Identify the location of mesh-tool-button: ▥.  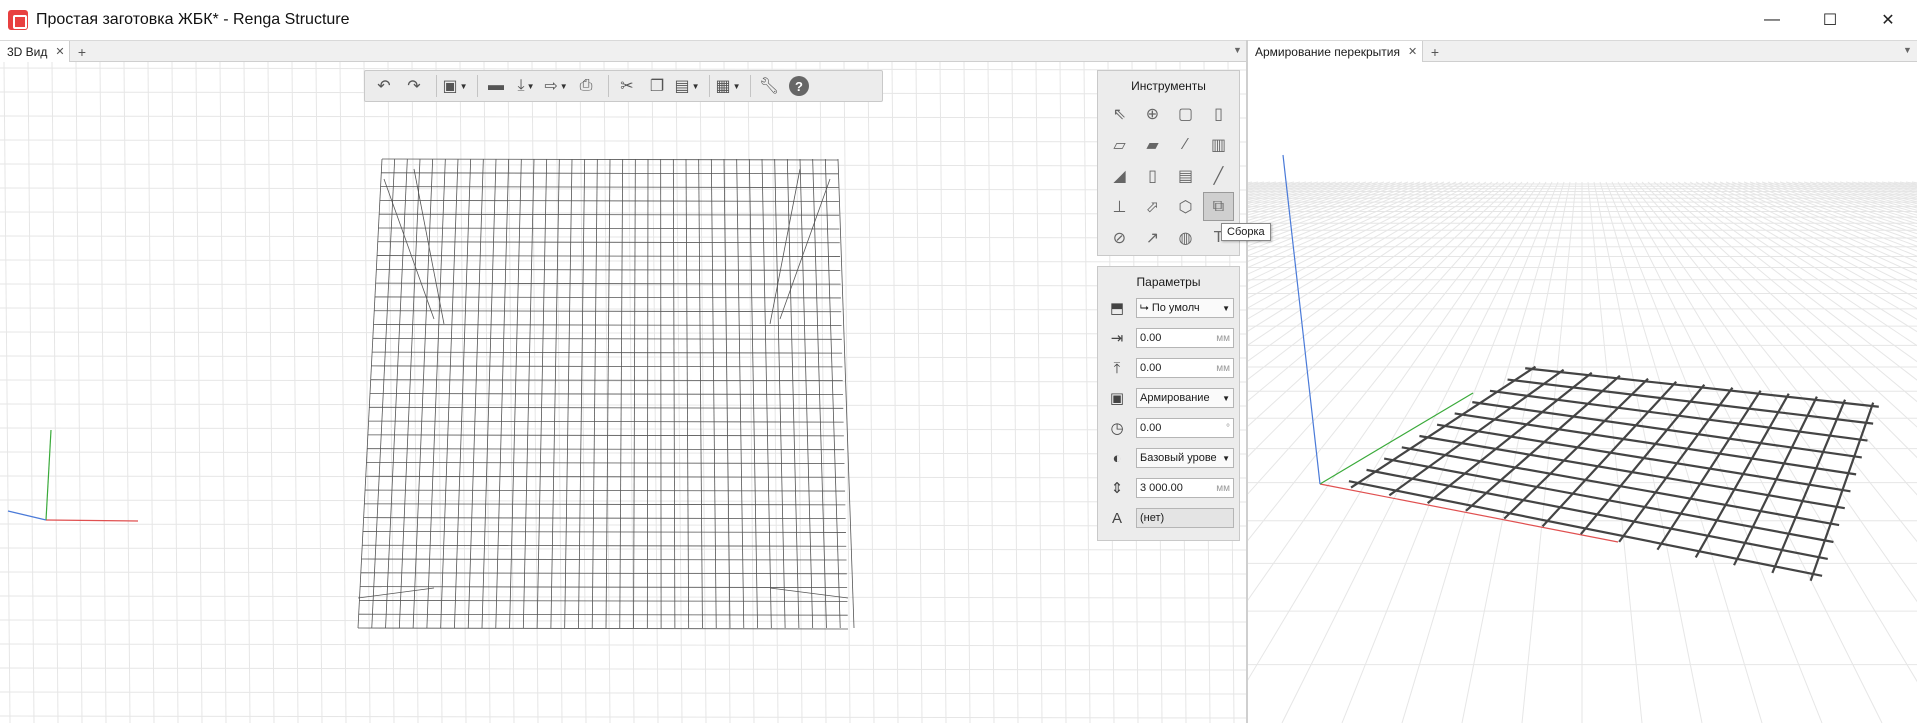
(1218, 144).